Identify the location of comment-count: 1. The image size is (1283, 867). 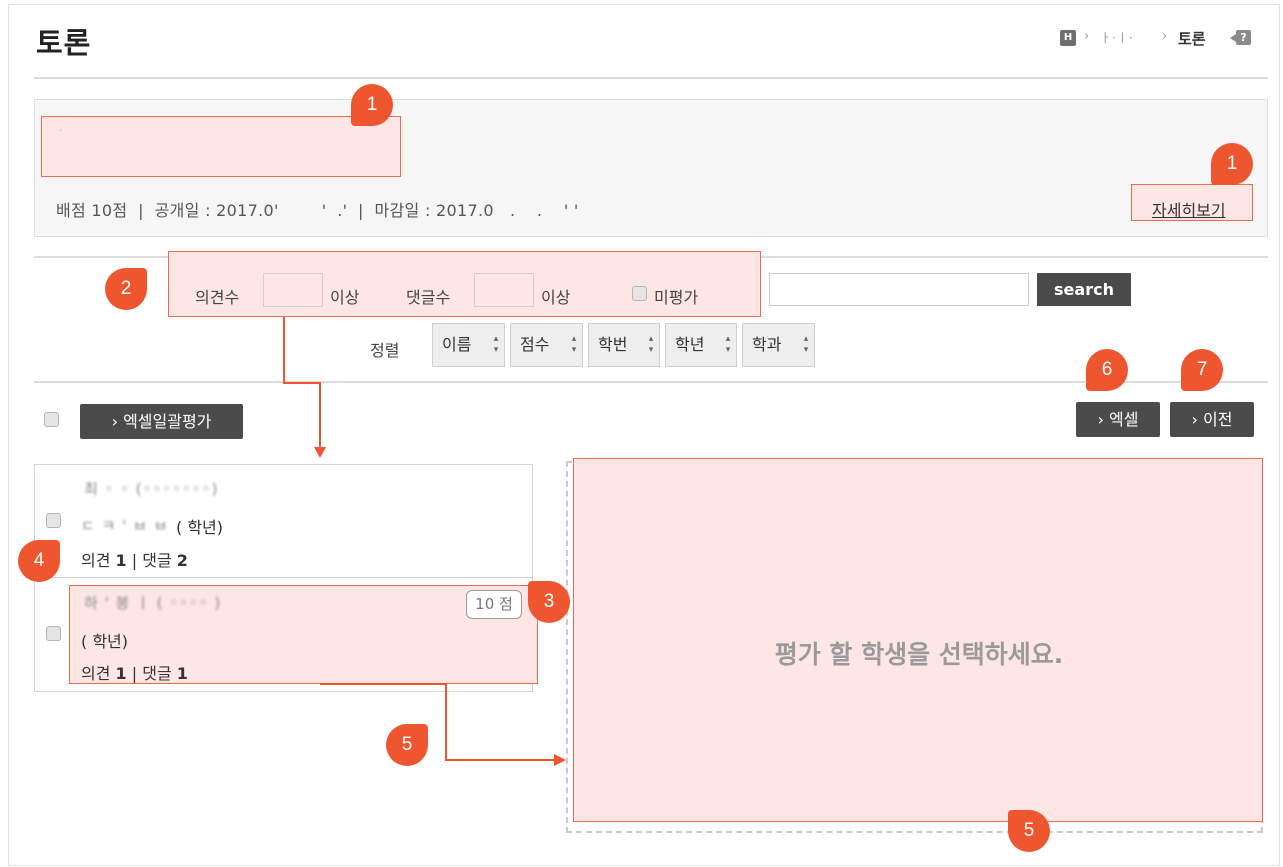
(182, 673).